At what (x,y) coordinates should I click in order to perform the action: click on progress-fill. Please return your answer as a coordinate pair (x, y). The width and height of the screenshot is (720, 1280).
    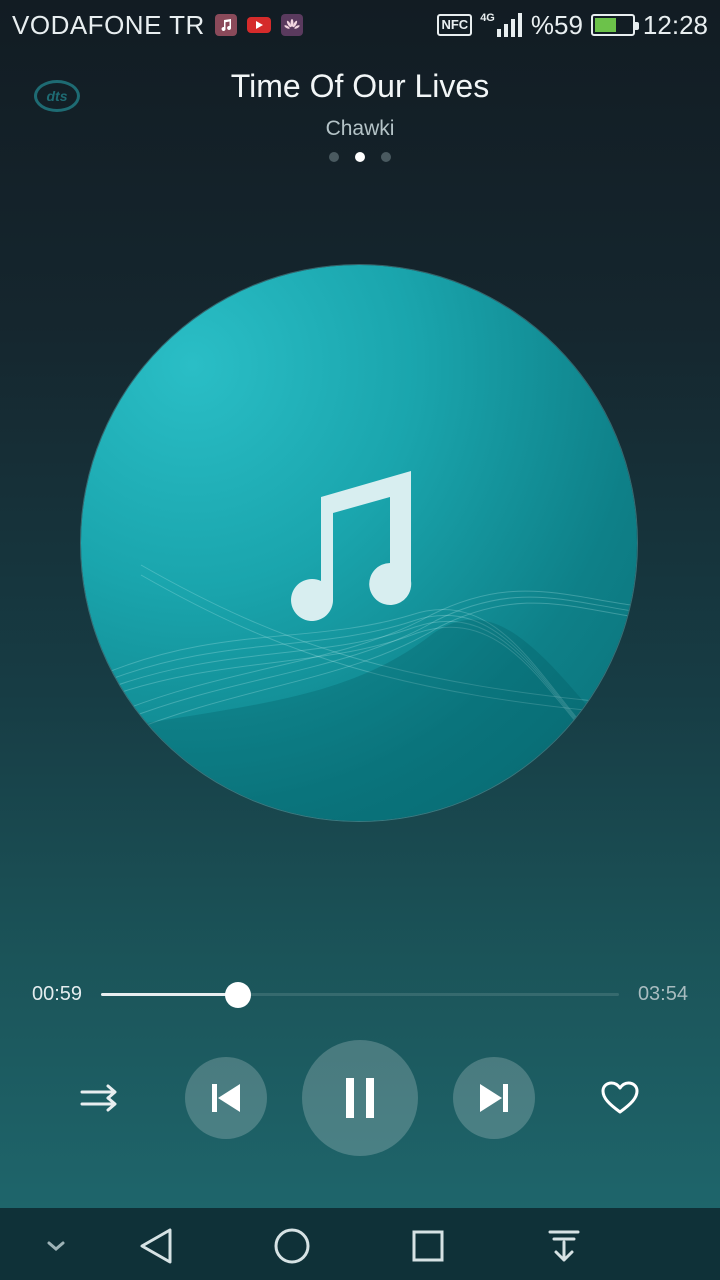
    Looking at the image, I should click on (170, 994).